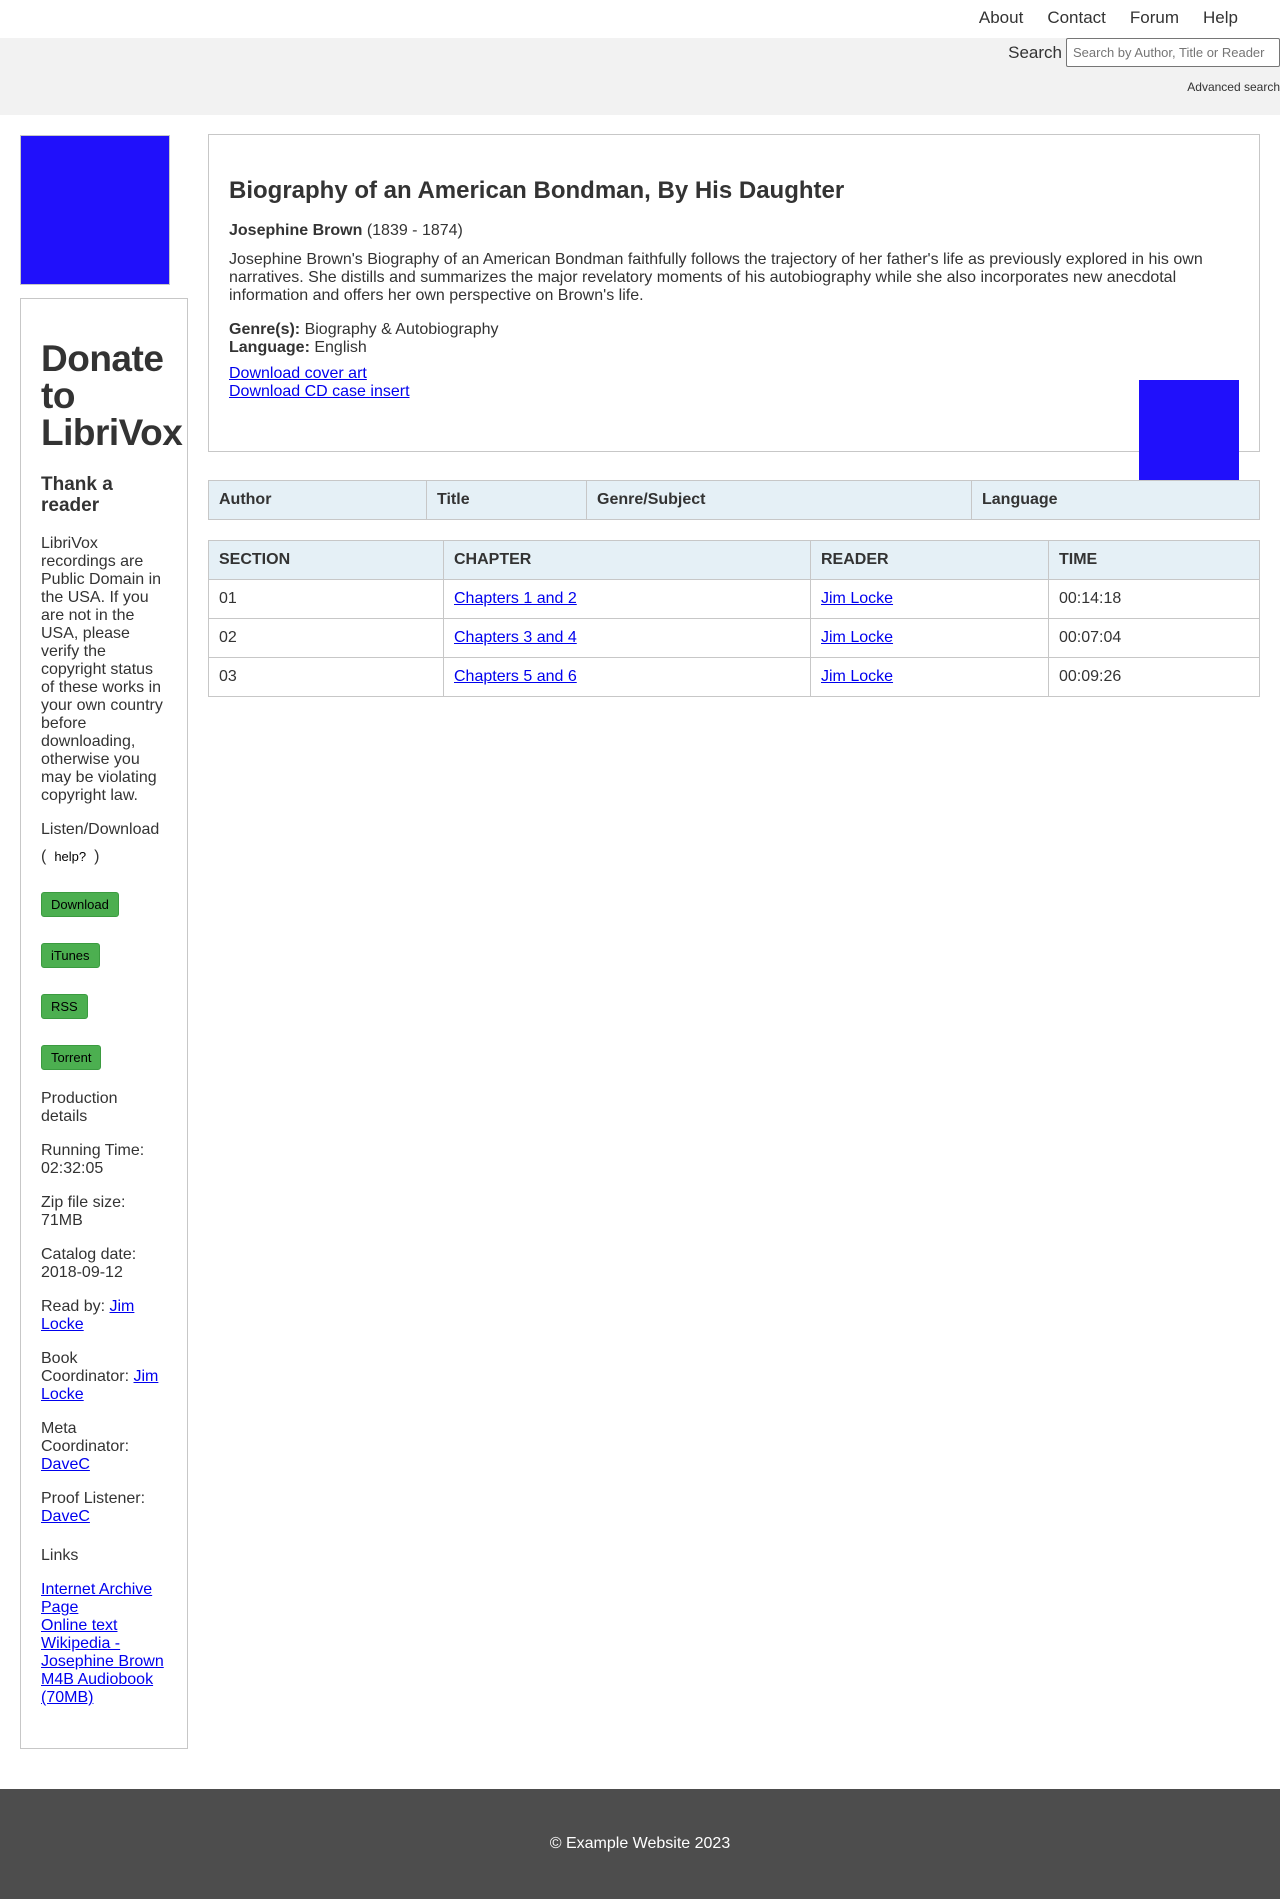  What do you see at coordinates (72, 1168) in the screenshot?
I see `running-time-value: 02:32:05` at bounding box center [72, 1168].